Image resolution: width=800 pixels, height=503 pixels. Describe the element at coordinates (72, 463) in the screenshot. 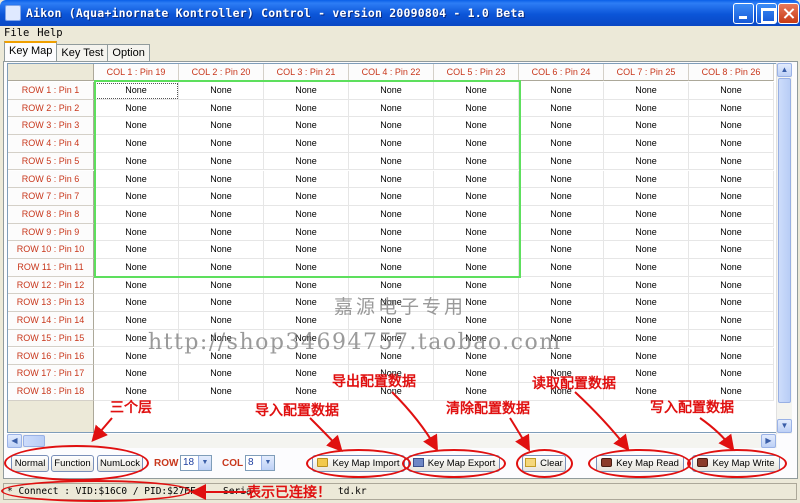

I see `layer-function-button: Function` at that location.